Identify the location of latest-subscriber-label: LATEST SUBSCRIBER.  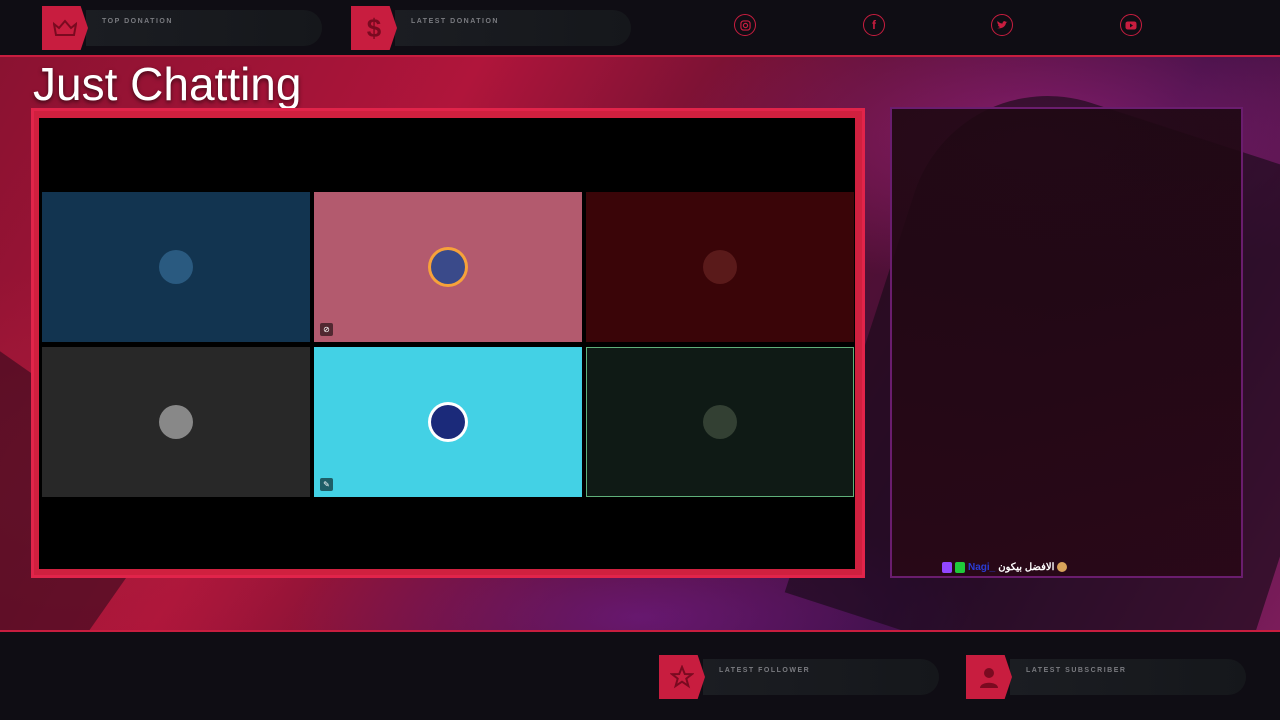
(1076, 670).